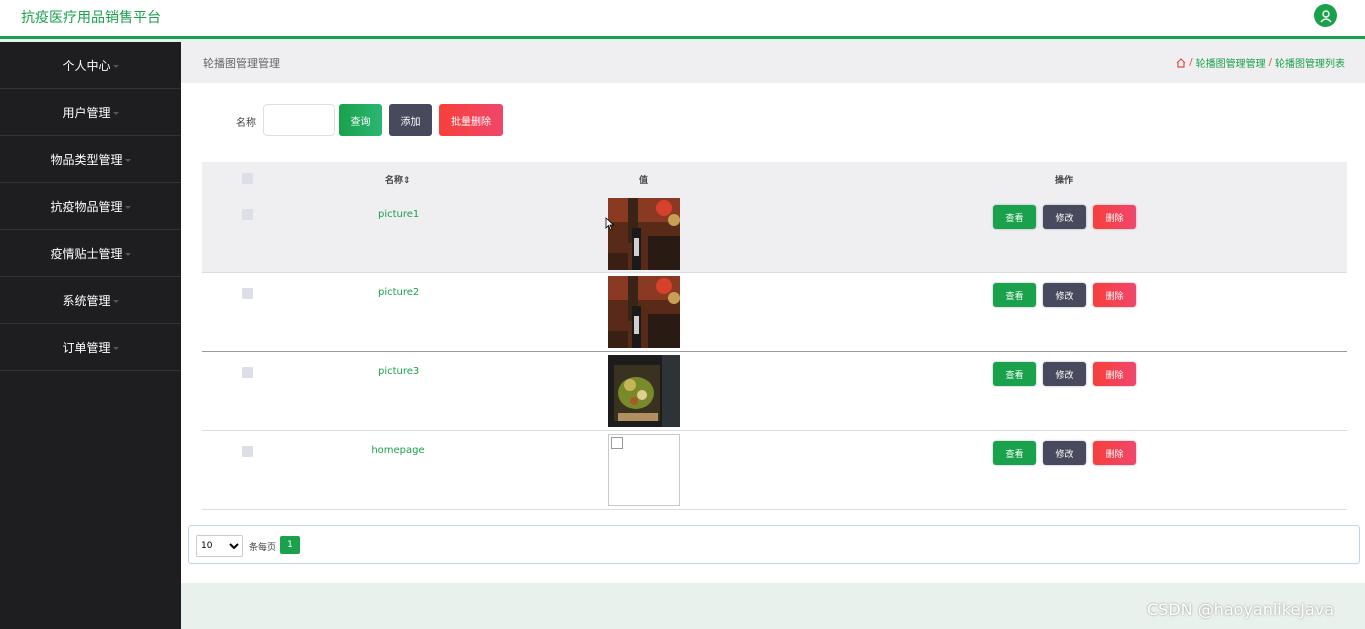 This screenshot has height=629, width=1365. I want to click on sort-icon: ⇕, so click(407, 181).